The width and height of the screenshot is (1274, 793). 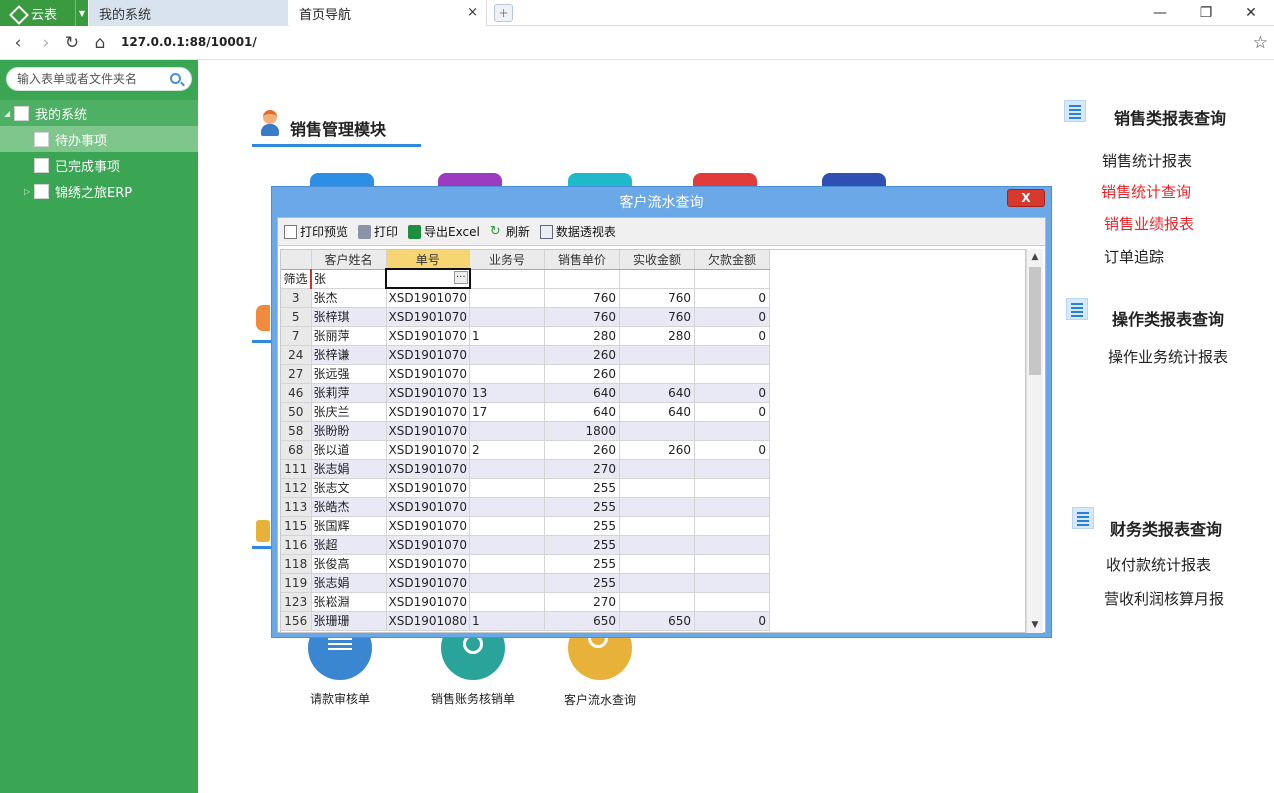 I want to click on cell-unit-price: 255, so click(x=582, y=507).